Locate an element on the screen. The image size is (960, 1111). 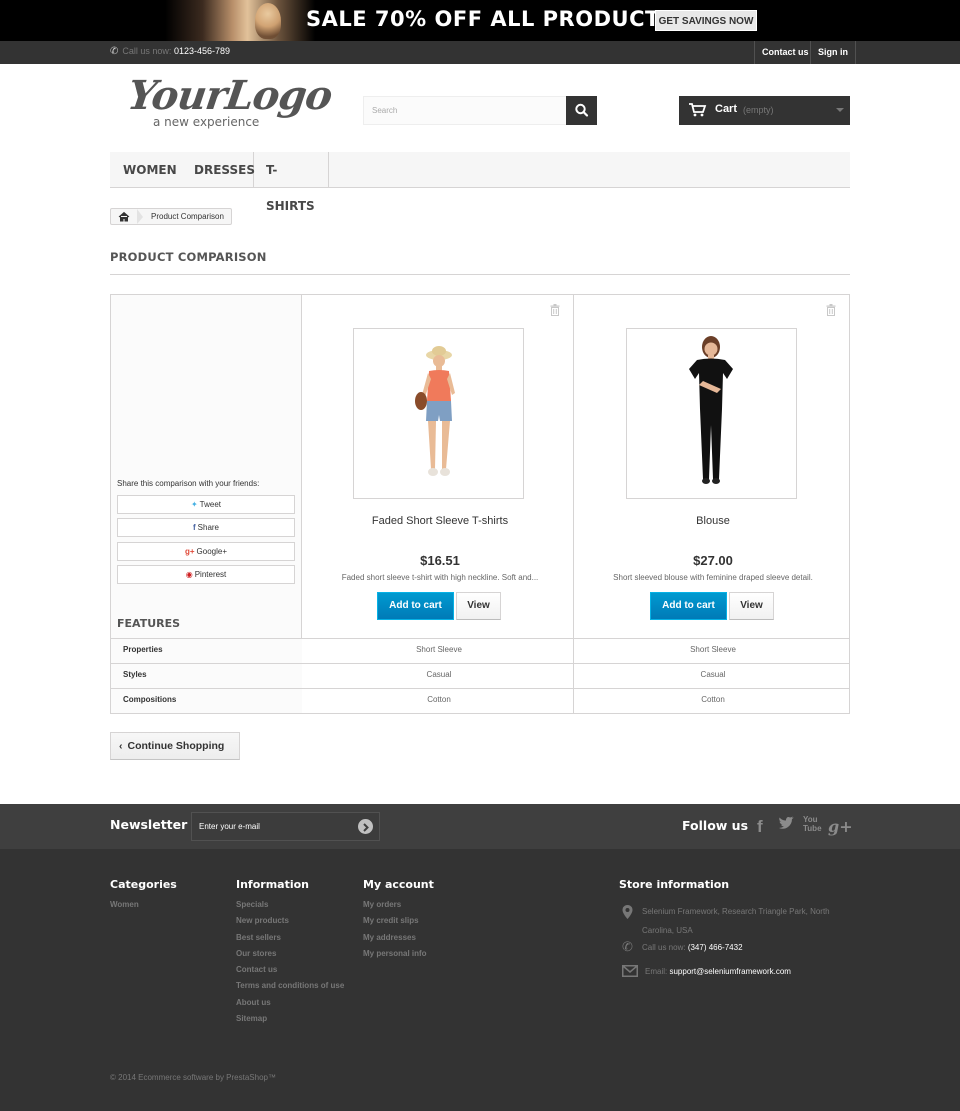
cart-icon is located at coordinates (698, 110).